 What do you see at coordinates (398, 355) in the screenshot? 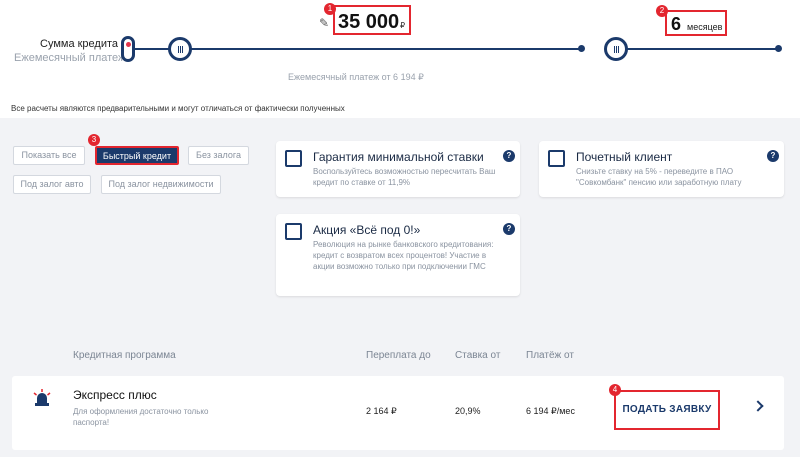
I see `header-overpay: Переплата до` at bounding box center [398, 355].